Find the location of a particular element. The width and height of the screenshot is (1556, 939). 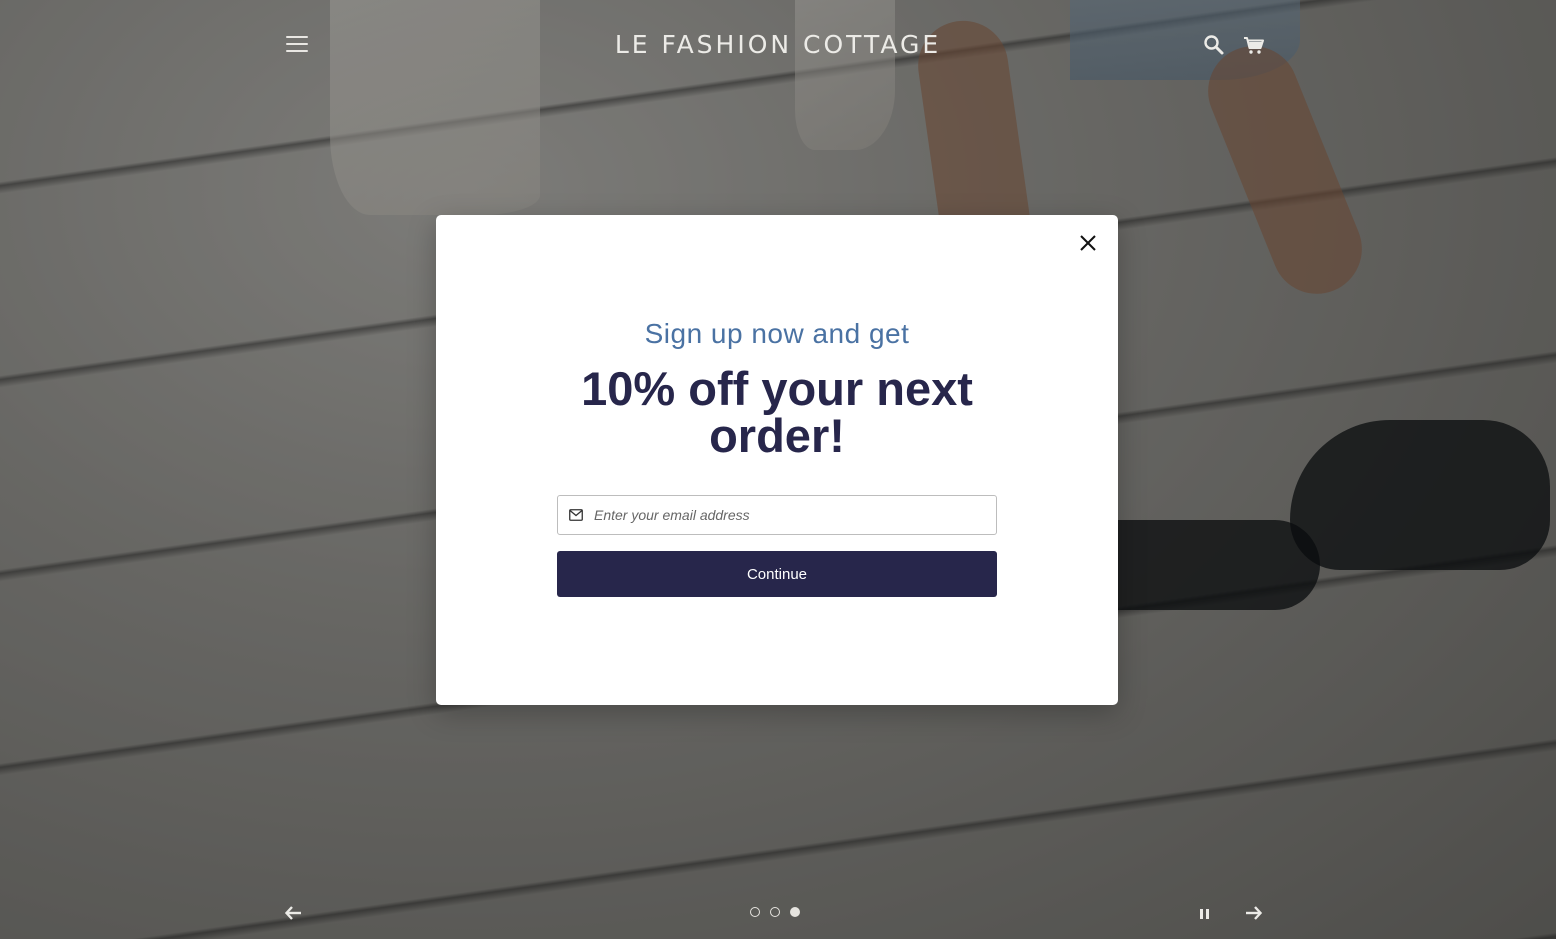

arrow-left-icon is located at coordinates (294, 913).